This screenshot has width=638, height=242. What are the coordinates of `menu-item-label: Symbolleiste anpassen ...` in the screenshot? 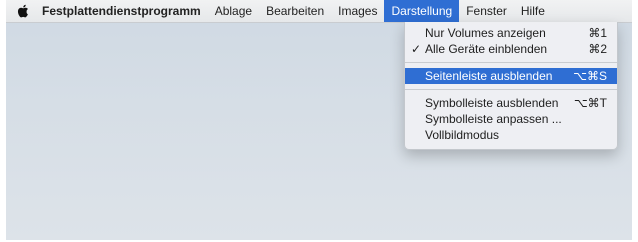 It's located at (493, 119).